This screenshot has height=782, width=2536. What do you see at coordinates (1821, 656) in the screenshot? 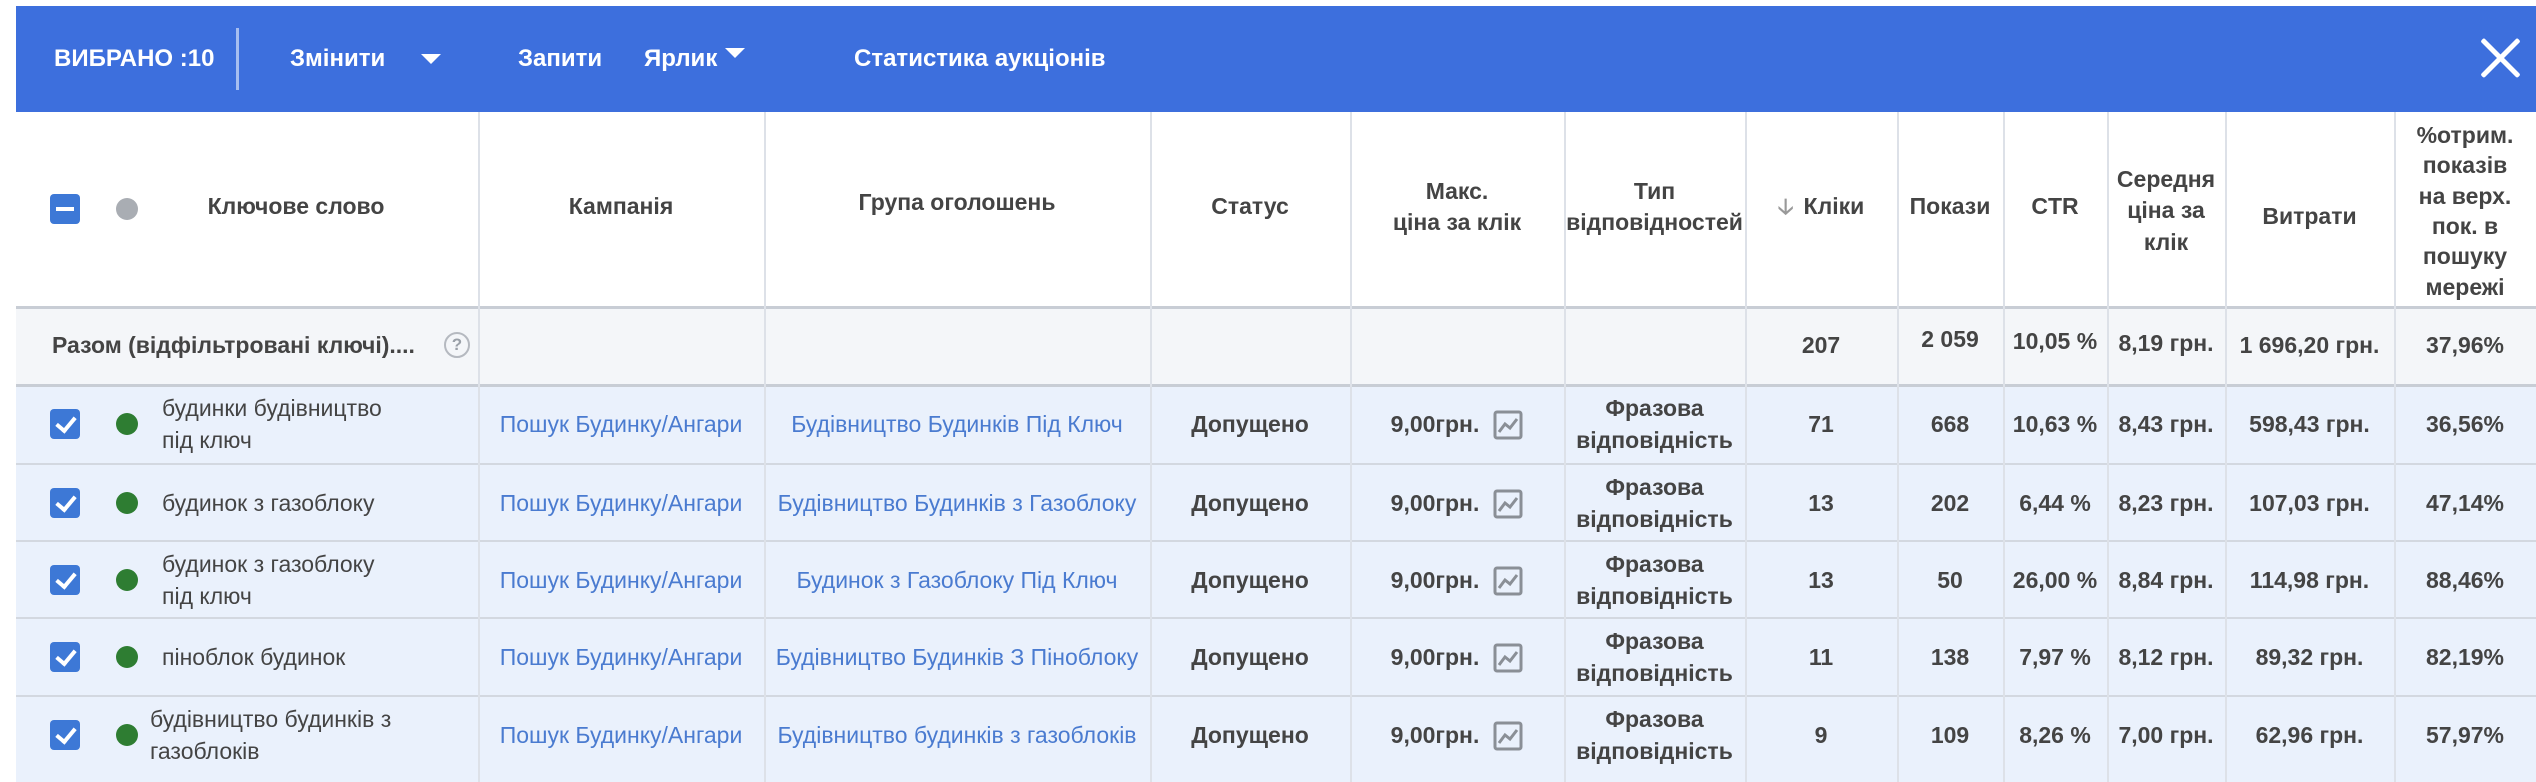
I see `clicks-value: 11` at bounding box center [1821, 656].